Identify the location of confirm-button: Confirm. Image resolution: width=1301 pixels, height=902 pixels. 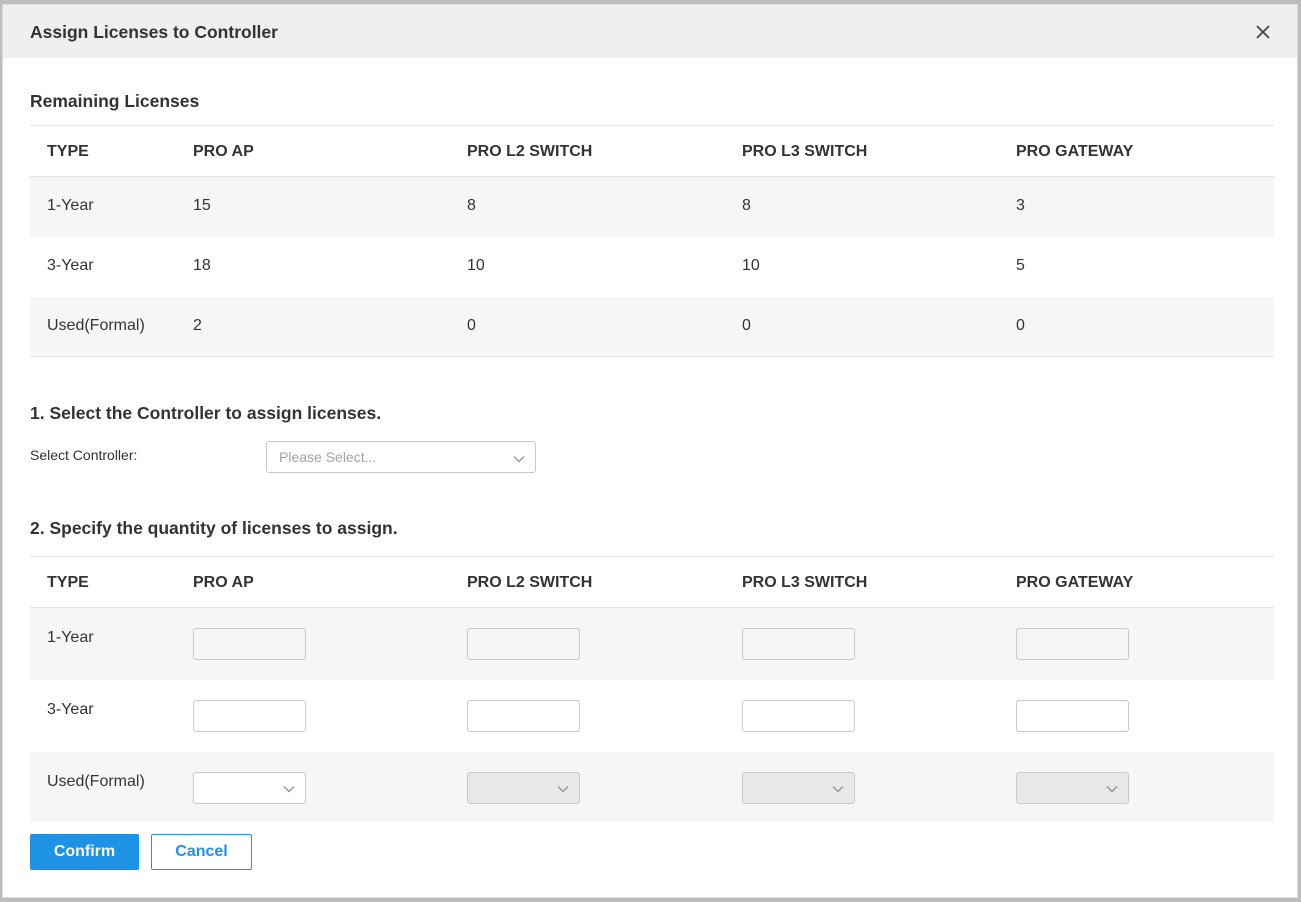
(84, 852).